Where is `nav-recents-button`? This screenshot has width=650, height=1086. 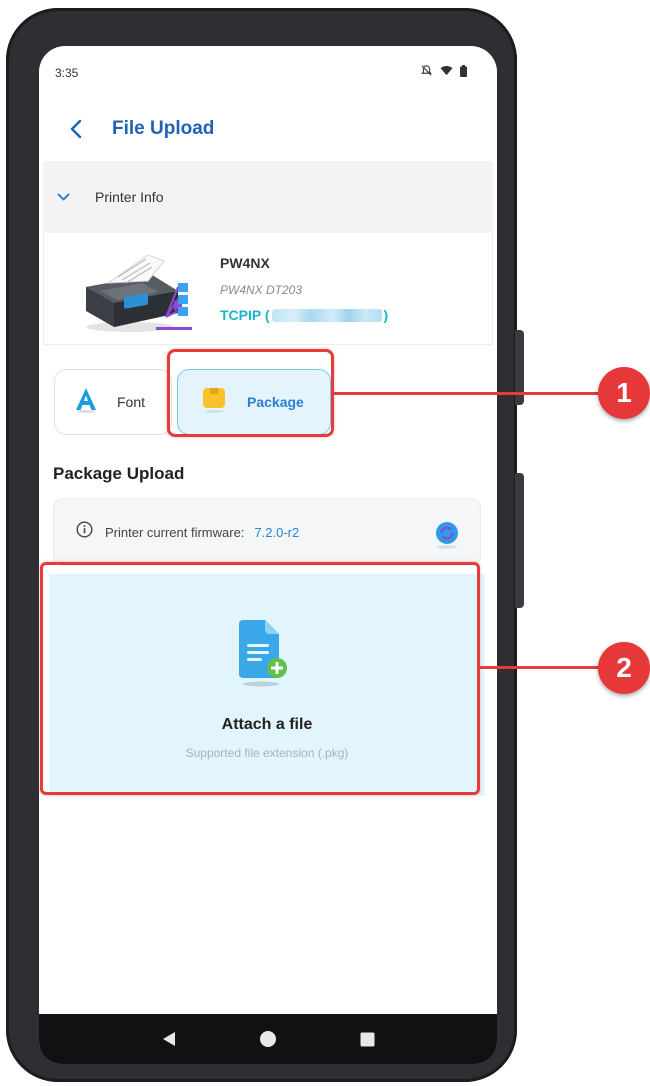
nav-recents-button is located at coordinates (367, 1039).